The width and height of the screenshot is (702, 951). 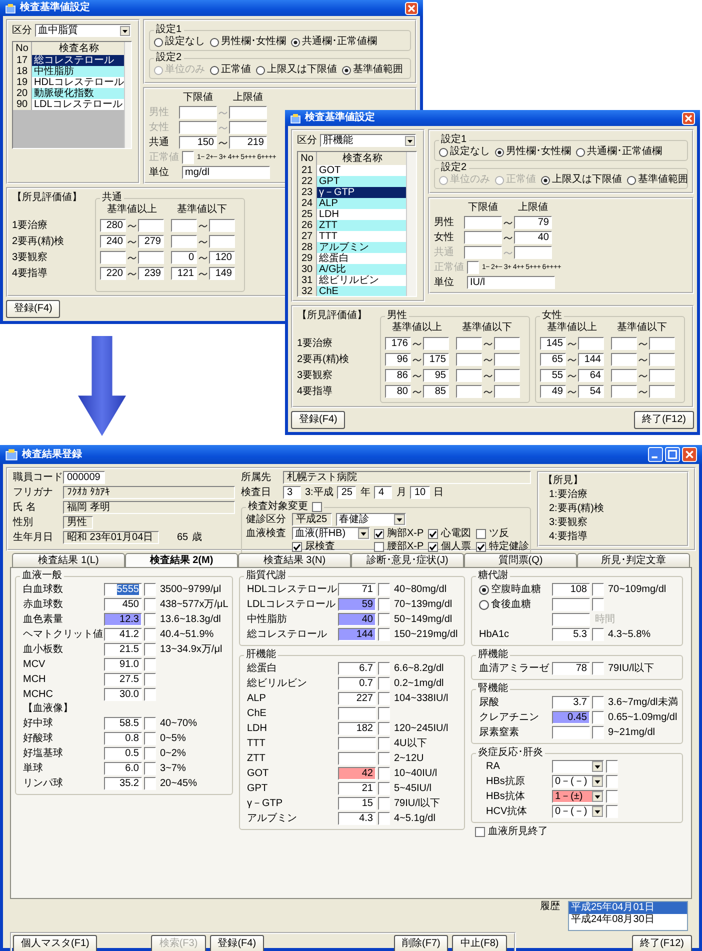 What do you see at coordinates (664, 420) in the screenshot?
I see `window-button: 終了(F12)` at bounding box center [664, 420].